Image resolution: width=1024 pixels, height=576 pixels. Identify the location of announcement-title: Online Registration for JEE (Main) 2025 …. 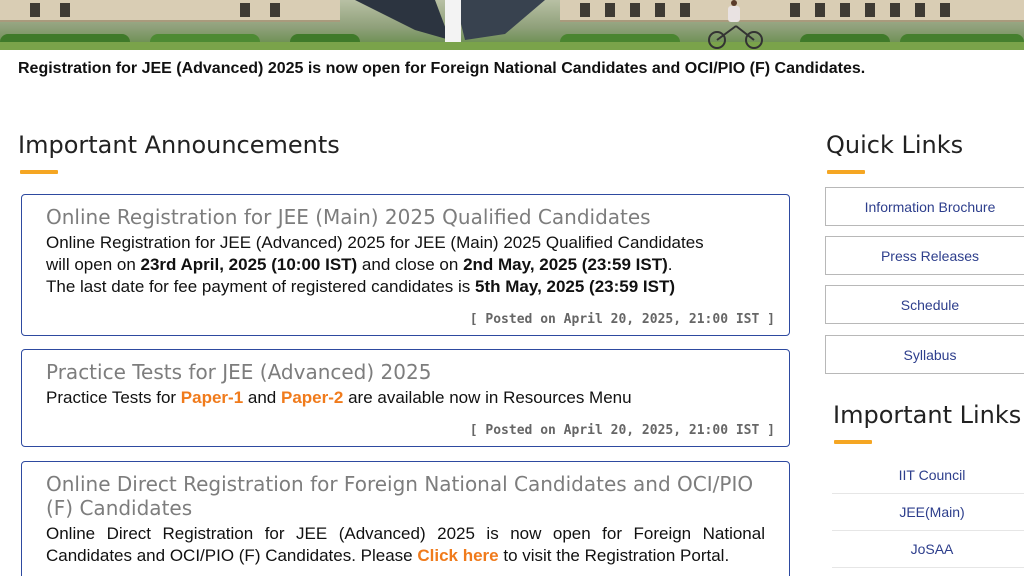
(348, 217).